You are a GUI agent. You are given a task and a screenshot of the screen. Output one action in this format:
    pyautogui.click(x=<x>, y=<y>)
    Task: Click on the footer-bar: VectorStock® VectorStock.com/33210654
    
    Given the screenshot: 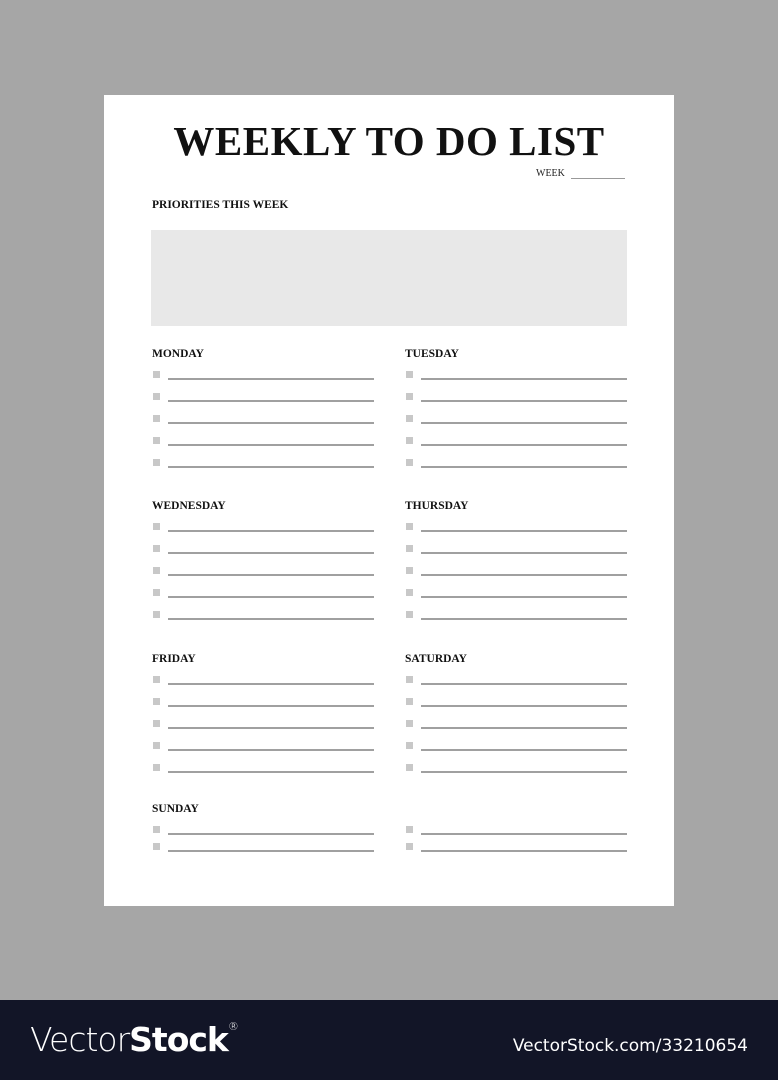 What is the action you would take?
    pyautogui.click(x=389, y=1040)
    